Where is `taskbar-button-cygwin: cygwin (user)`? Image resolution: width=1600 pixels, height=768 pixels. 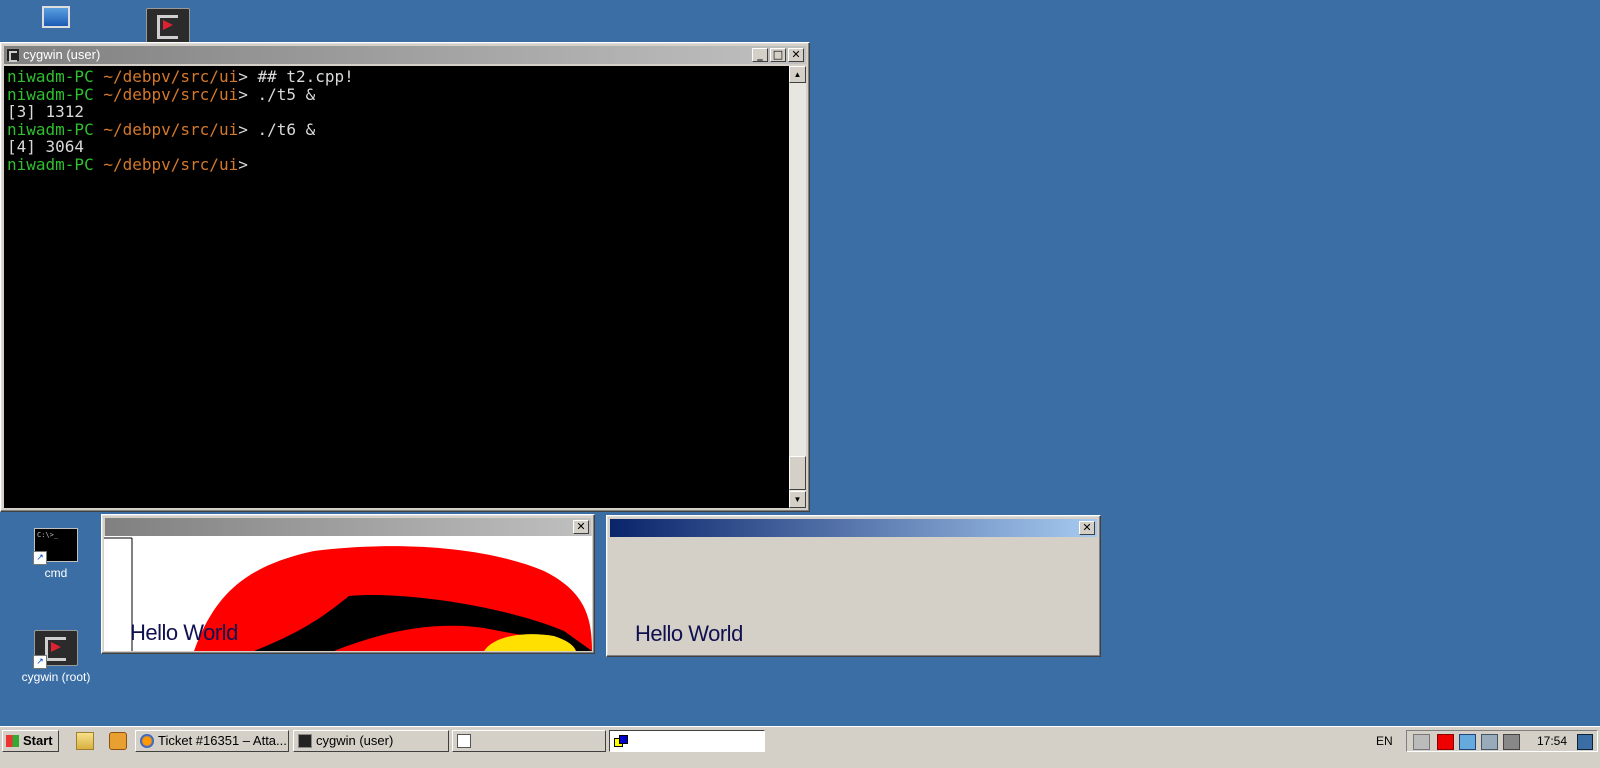
taskbar-button-cygwin: cygwin (user) is located at coordinates (371, 741).